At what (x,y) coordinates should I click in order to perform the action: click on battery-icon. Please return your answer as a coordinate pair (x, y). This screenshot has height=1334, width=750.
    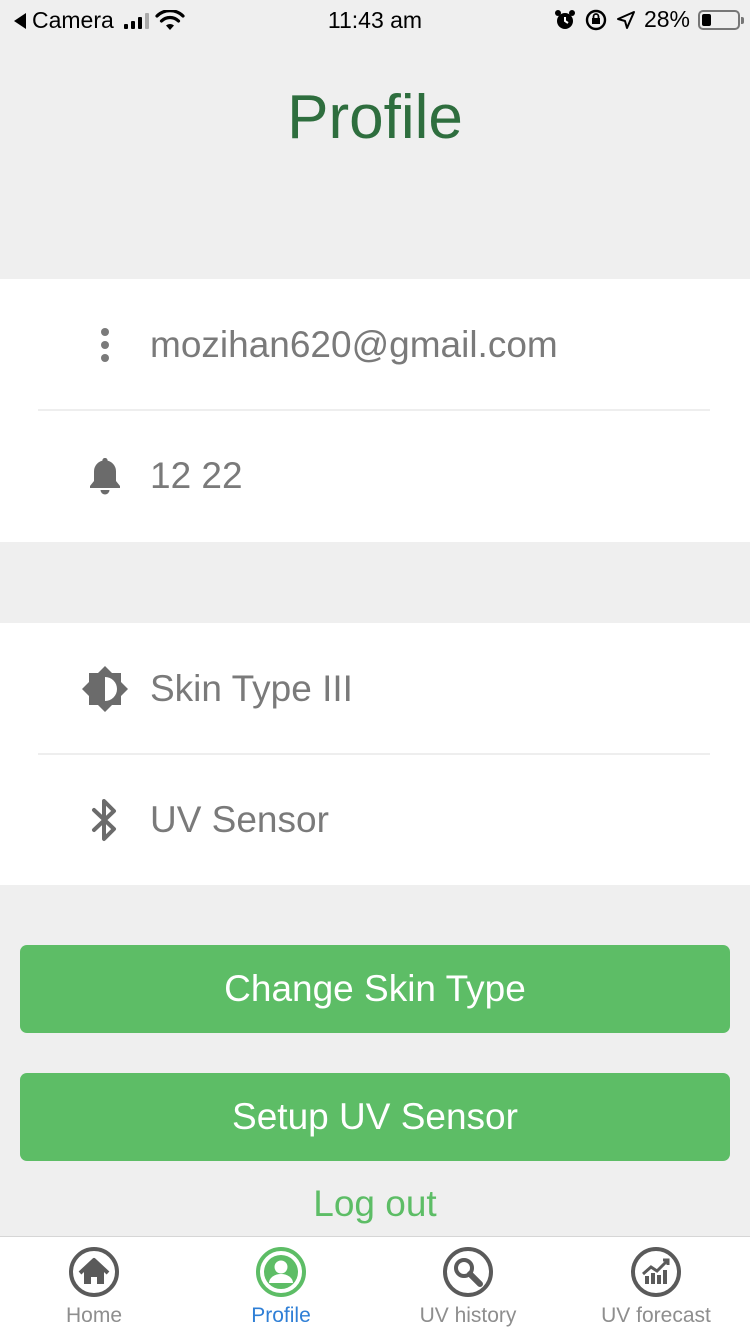
    Looking at the image, I should click on (721, 19).